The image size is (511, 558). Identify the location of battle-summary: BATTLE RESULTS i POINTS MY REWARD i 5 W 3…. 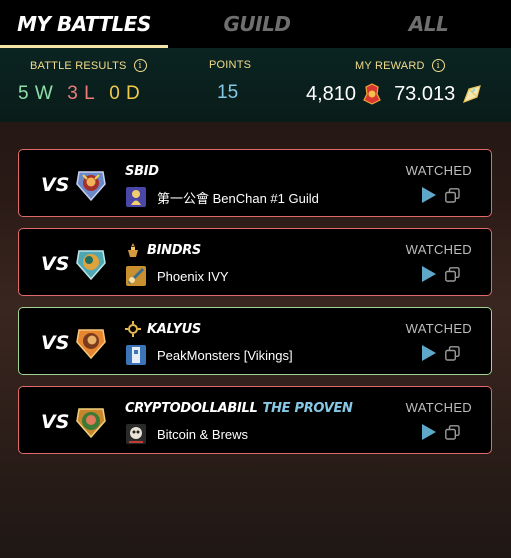
(255, 85).